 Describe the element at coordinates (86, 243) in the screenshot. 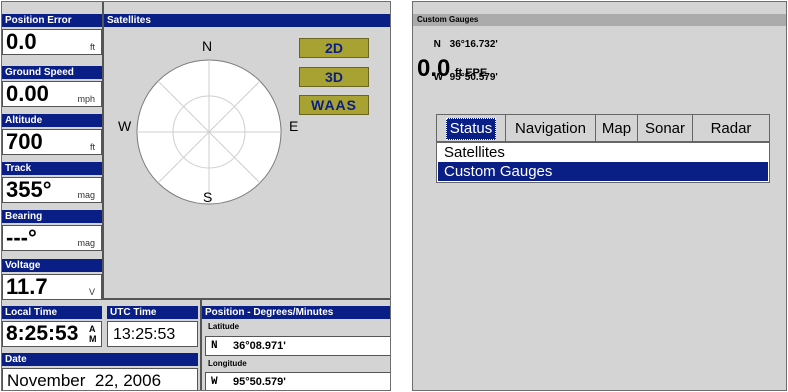

I see `bearing-unit: mag` at that location.